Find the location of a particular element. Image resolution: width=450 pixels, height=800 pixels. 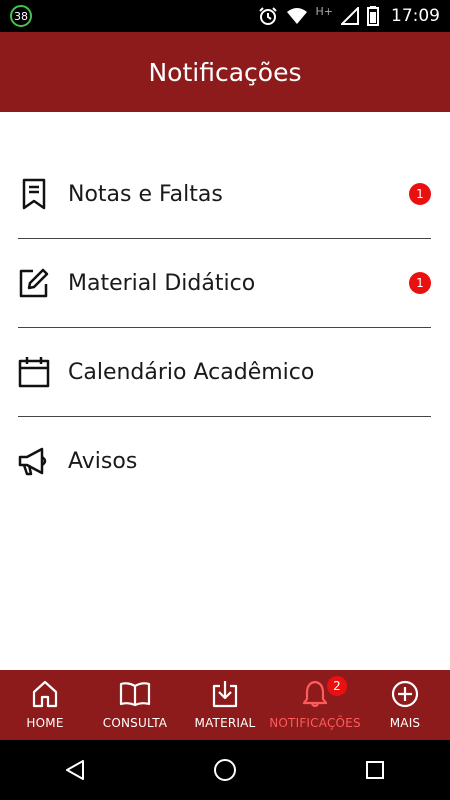

nav-item-mais: MAIS is located at coordinates (405, 705).